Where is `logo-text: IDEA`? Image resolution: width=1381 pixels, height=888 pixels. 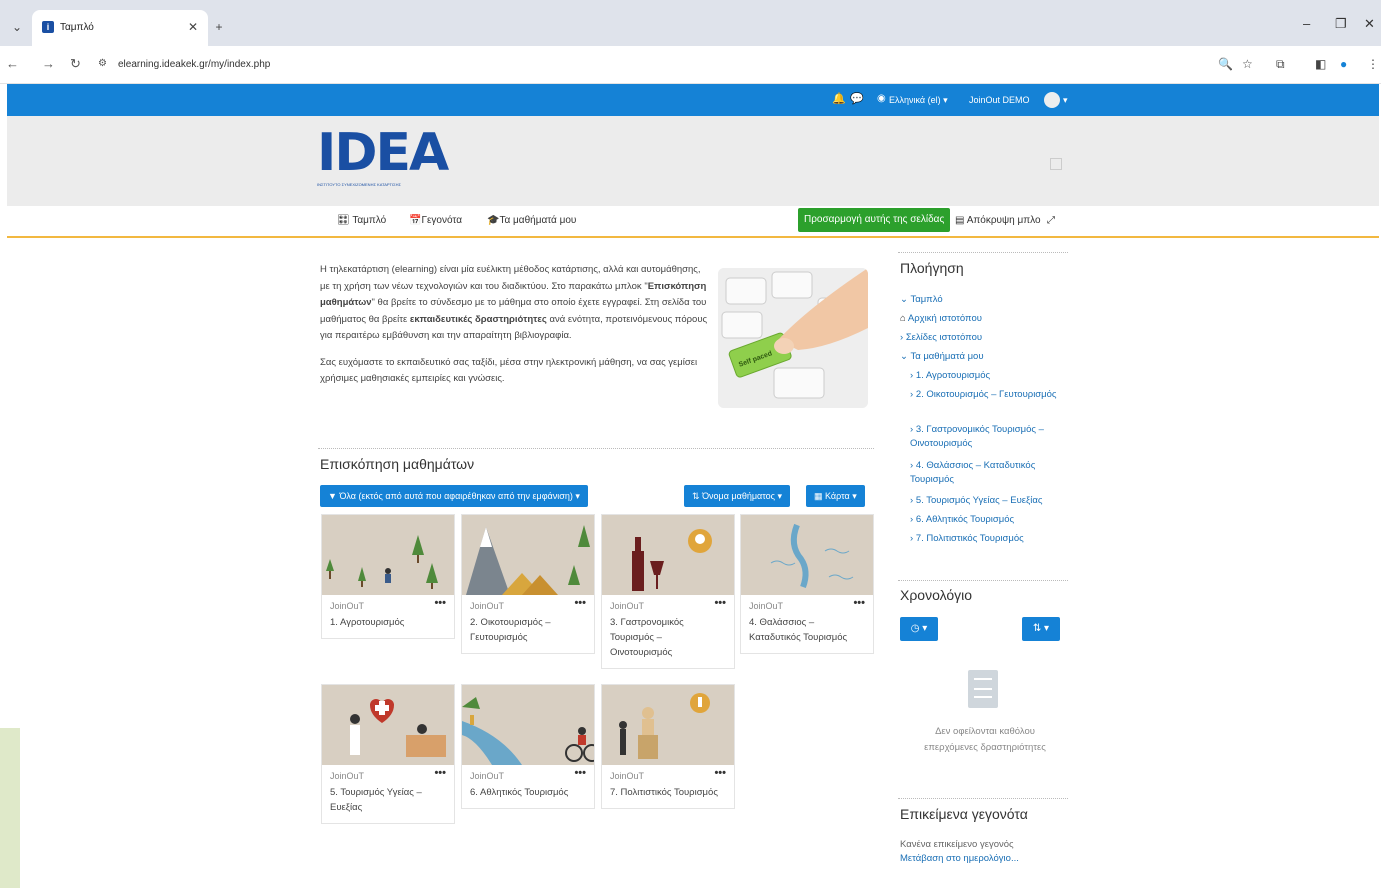
logo-text: IDEA is located at coordinates (383, 153).